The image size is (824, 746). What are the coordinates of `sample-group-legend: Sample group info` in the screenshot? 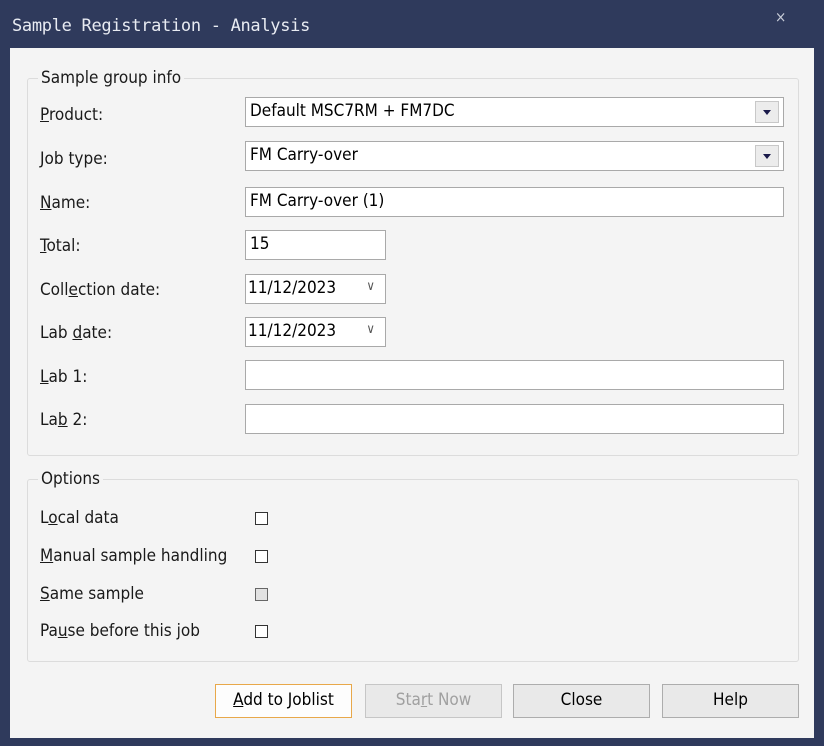 It's located at (111, 78).